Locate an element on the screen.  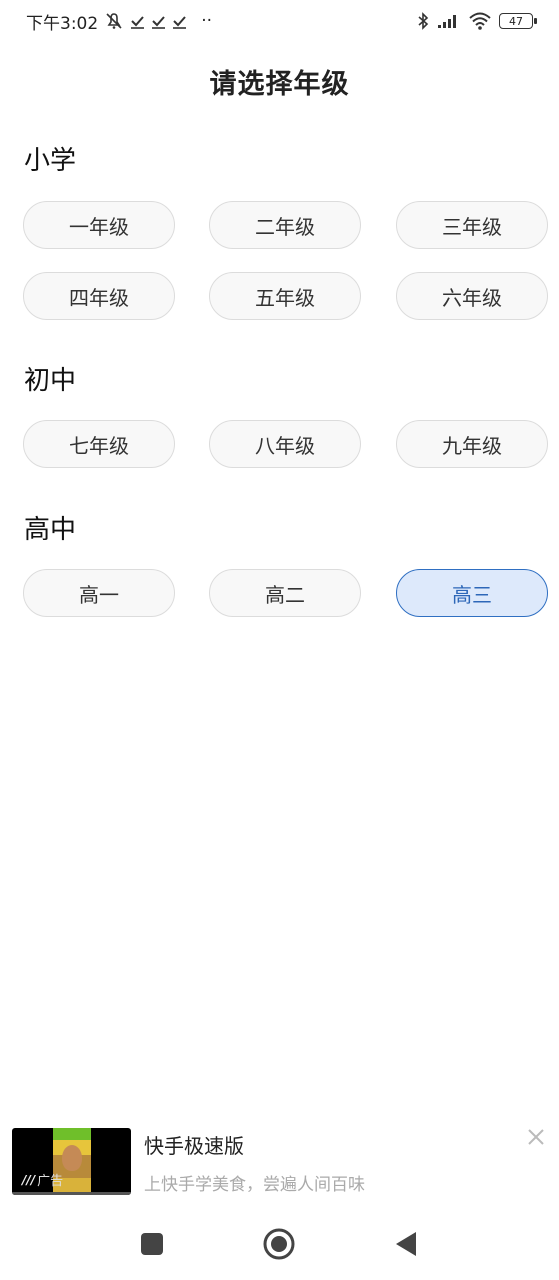
ad-badge: /// 广告 is located at coordinates (43, 1180).